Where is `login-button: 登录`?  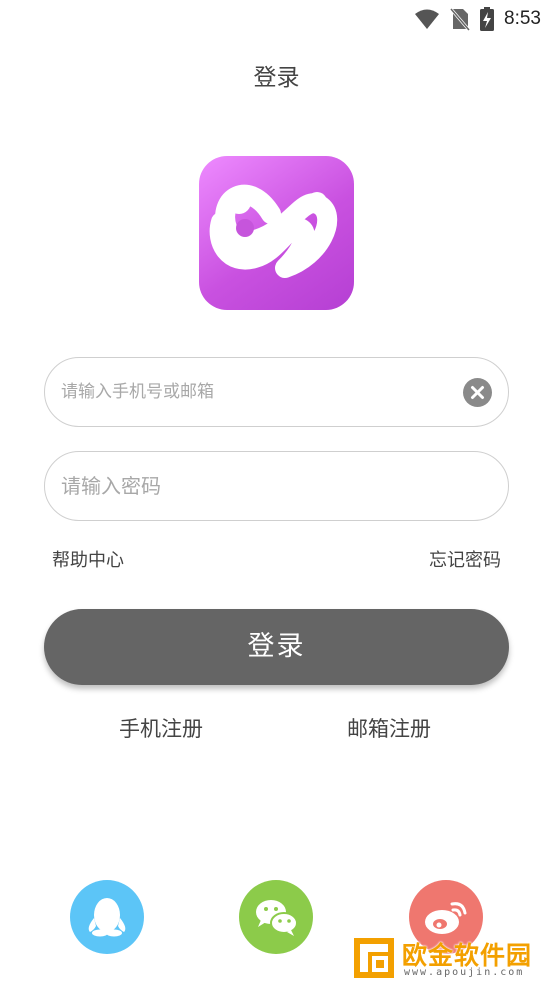 login-button: 登录 is located at coordinates (276, 647).